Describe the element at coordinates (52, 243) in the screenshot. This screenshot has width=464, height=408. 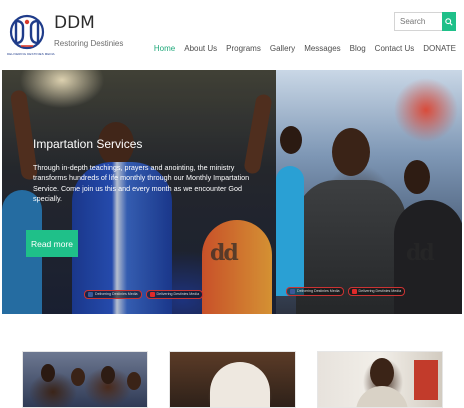
I see `read-more-button: Read more` at that location.